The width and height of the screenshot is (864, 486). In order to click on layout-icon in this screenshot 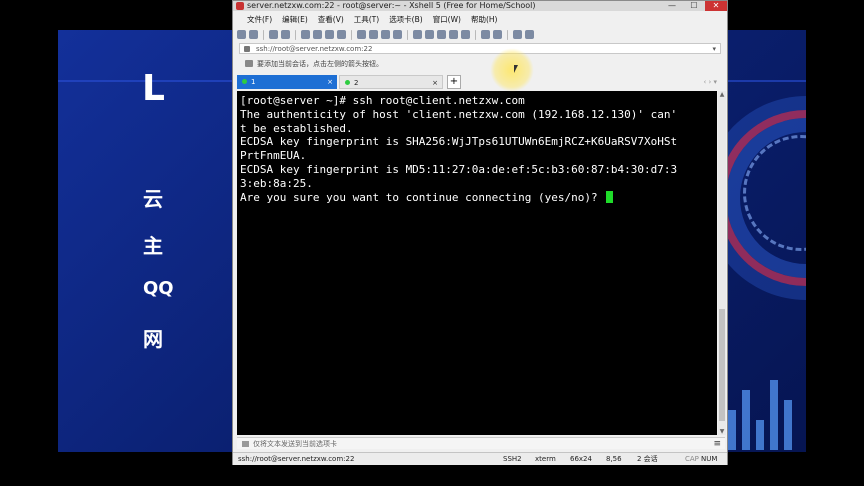, I will do `click(497, 34)`.